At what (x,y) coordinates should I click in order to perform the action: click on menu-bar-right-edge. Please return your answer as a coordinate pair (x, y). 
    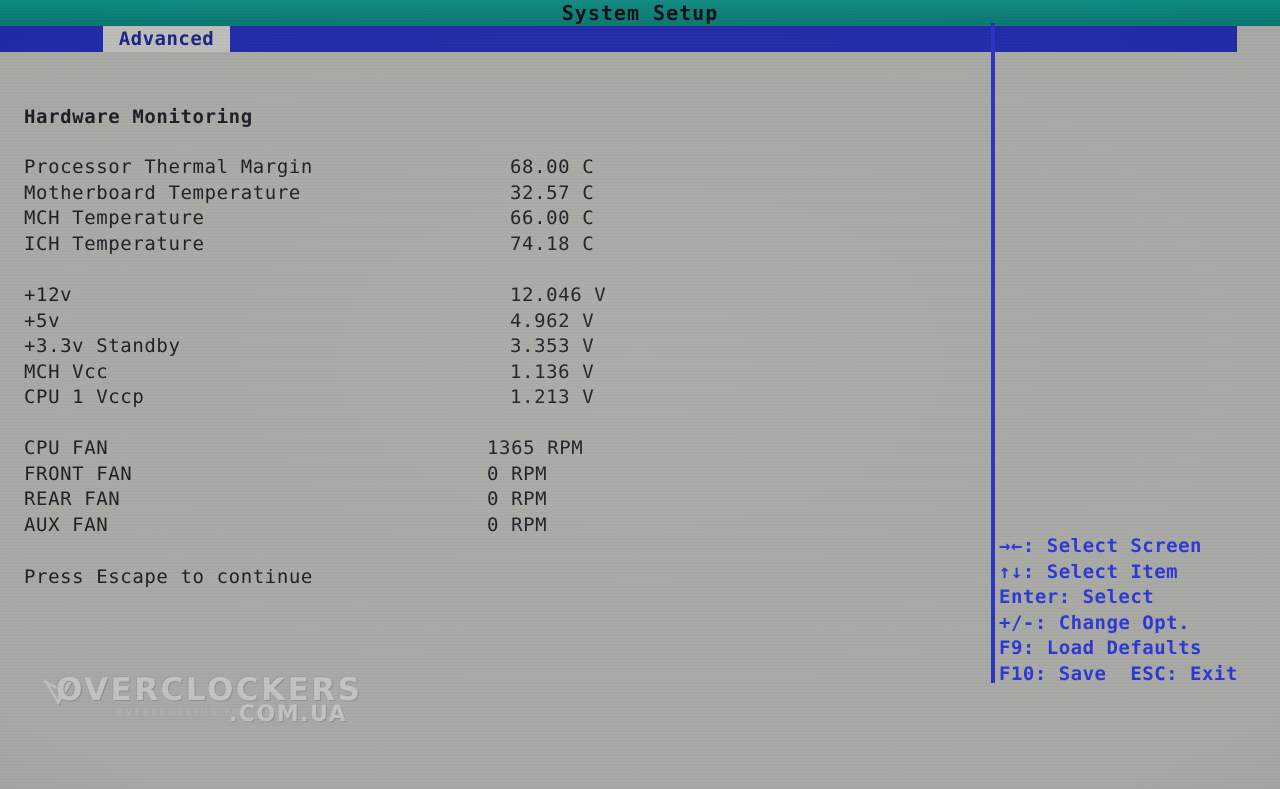
    Looking at the image, I should click on (1258, 39).